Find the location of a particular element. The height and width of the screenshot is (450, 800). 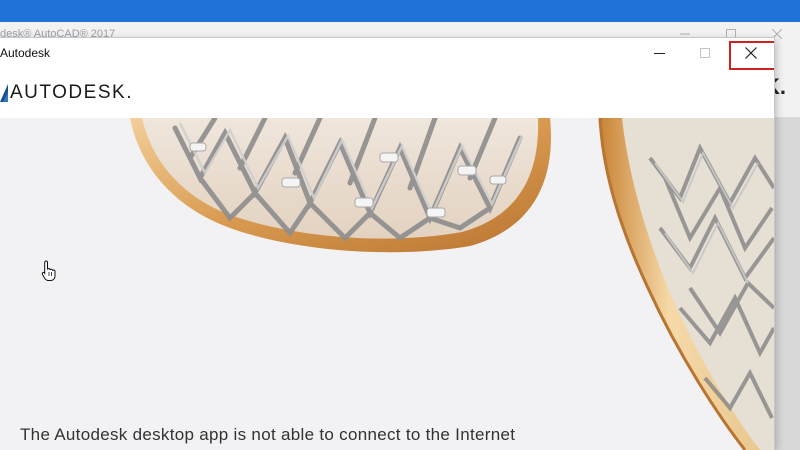

autodesk-logo-icon is located at coordinates (4, 93).